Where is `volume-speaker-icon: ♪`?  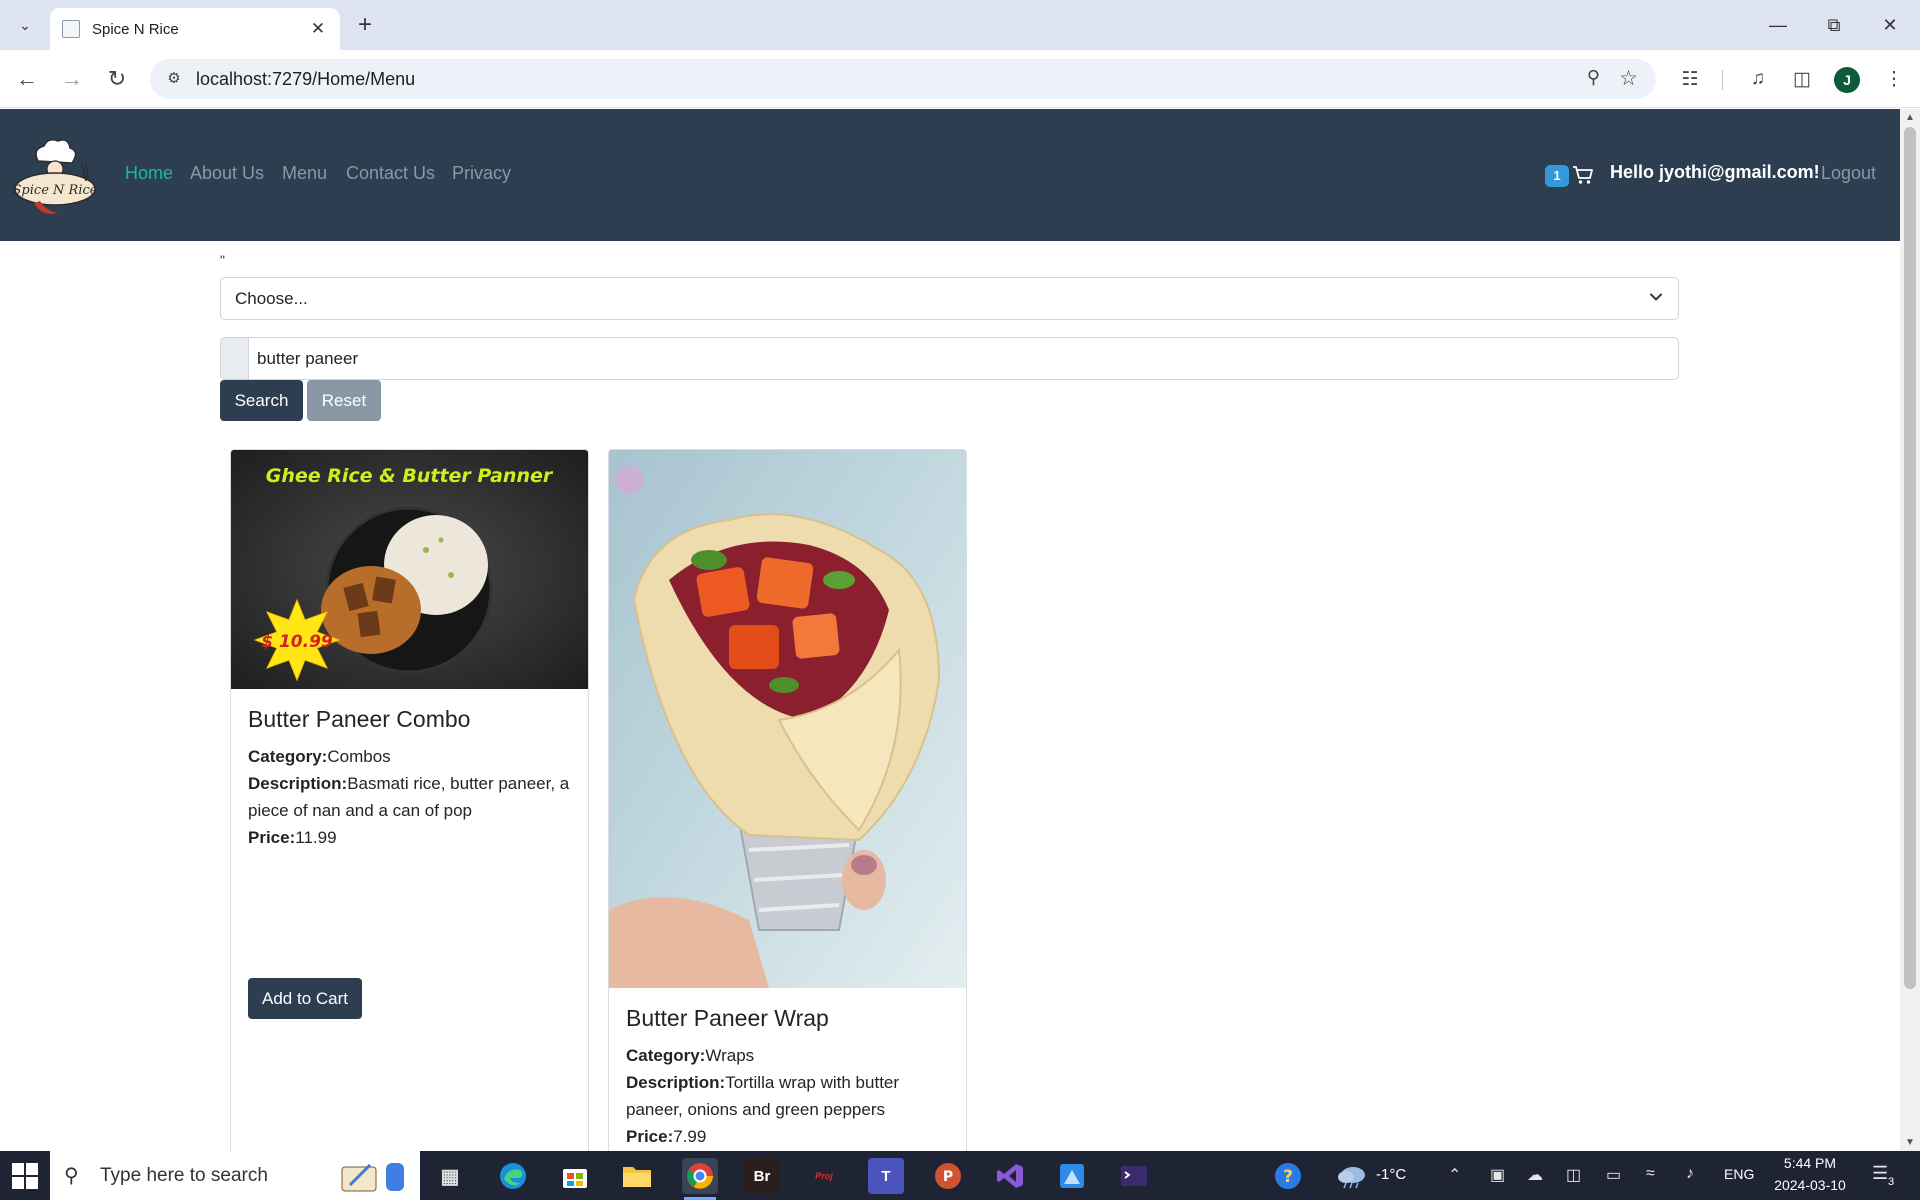
volume-speaker-icon: ♪ is located at coordinates (1690, 1174).